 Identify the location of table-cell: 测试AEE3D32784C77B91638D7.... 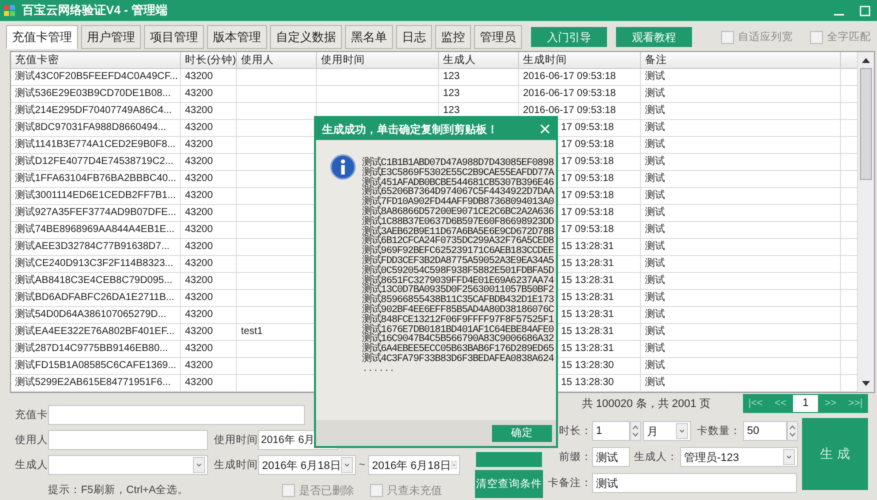
(96, 247).